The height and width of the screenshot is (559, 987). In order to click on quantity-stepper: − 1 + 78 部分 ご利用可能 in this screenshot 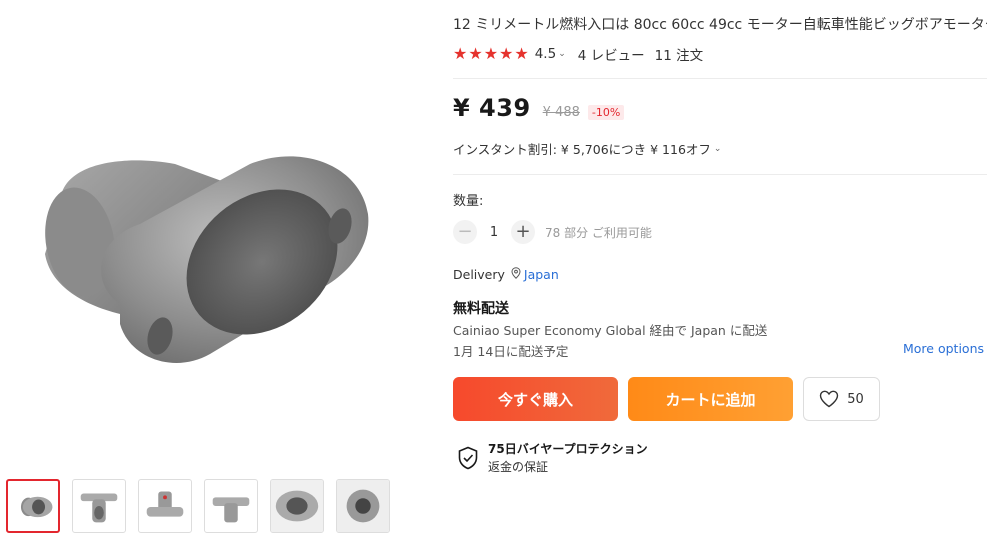, I will do `click(552, 232)`.